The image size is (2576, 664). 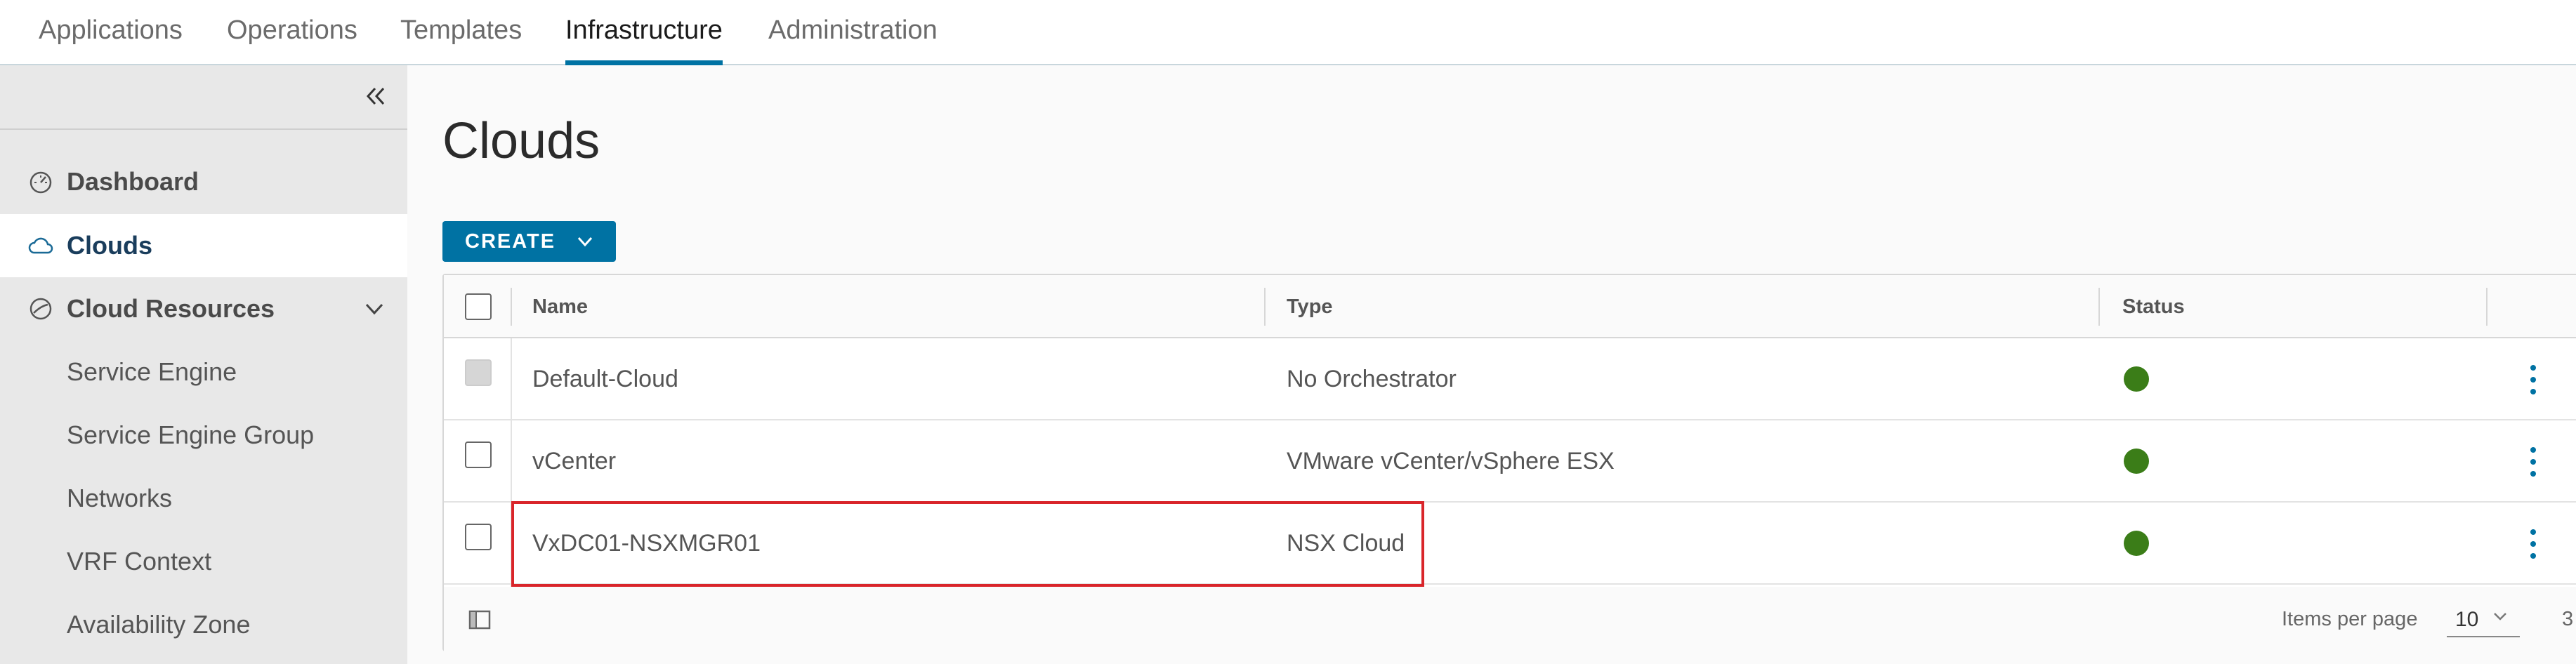 I want to click on table-footer: Items per page 10 3, so click(x=1510, y=619).